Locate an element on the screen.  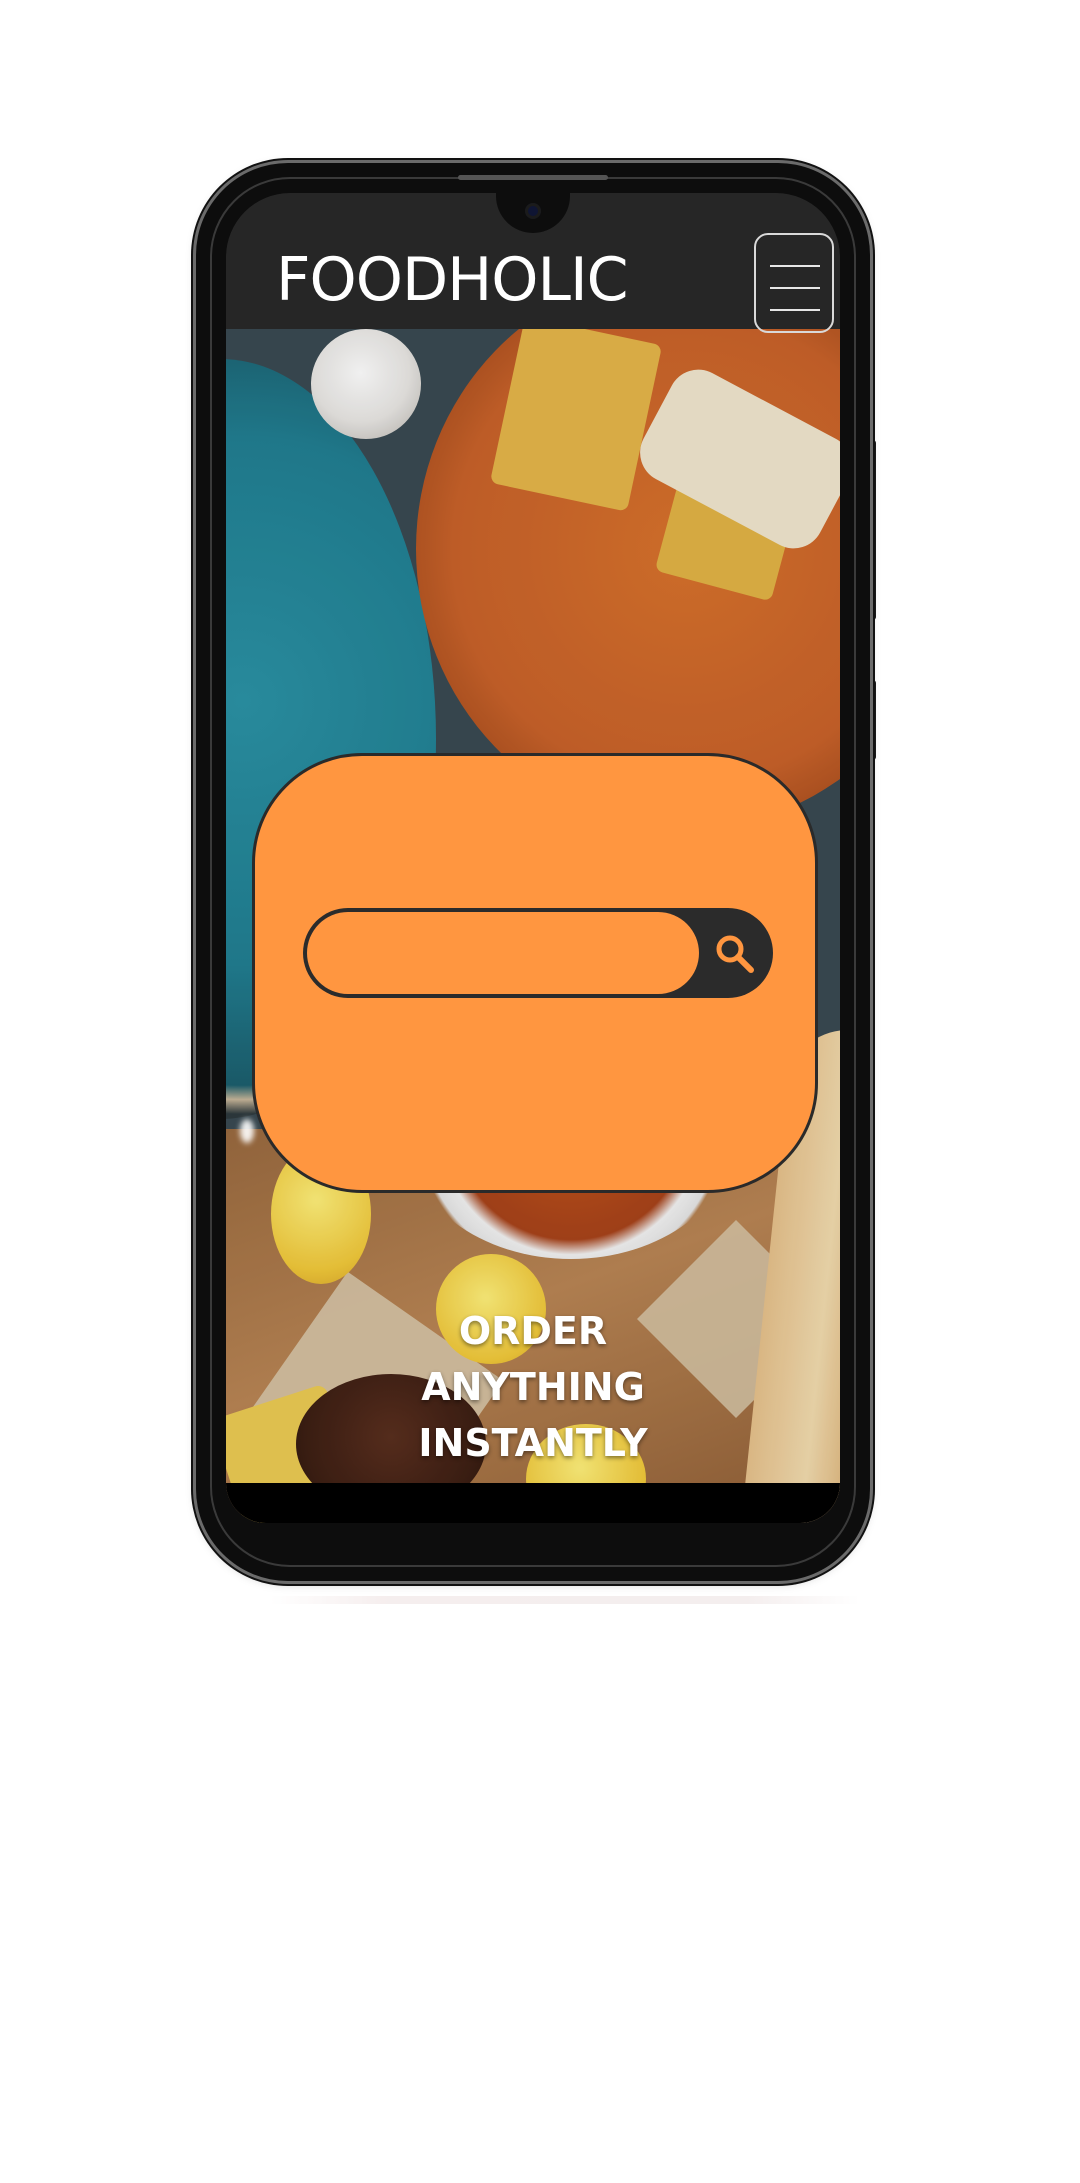
search-icon is located at coordinates (735, 954).